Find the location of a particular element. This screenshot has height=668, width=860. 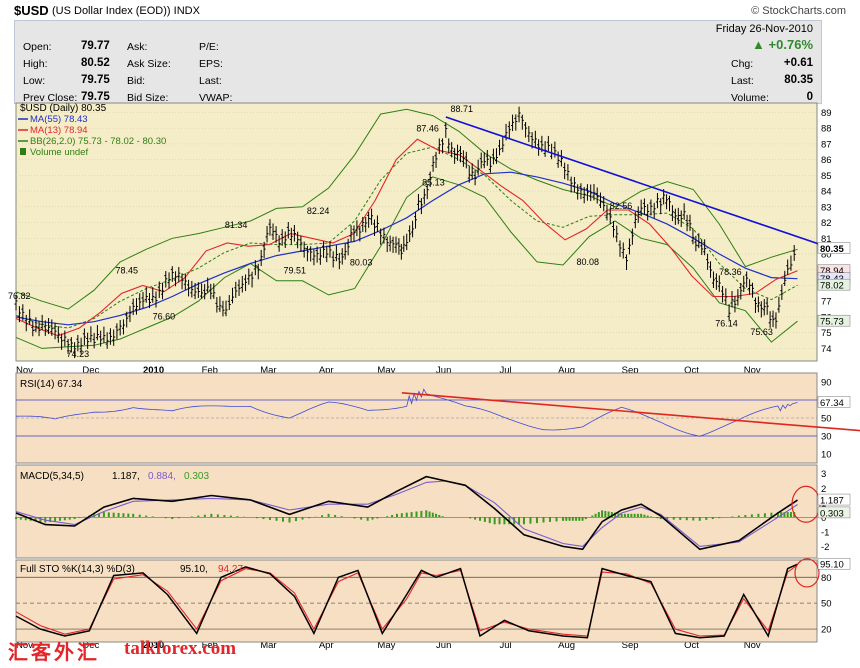

rsi-ytick-50: 50 is located at coordinates (826, 419).